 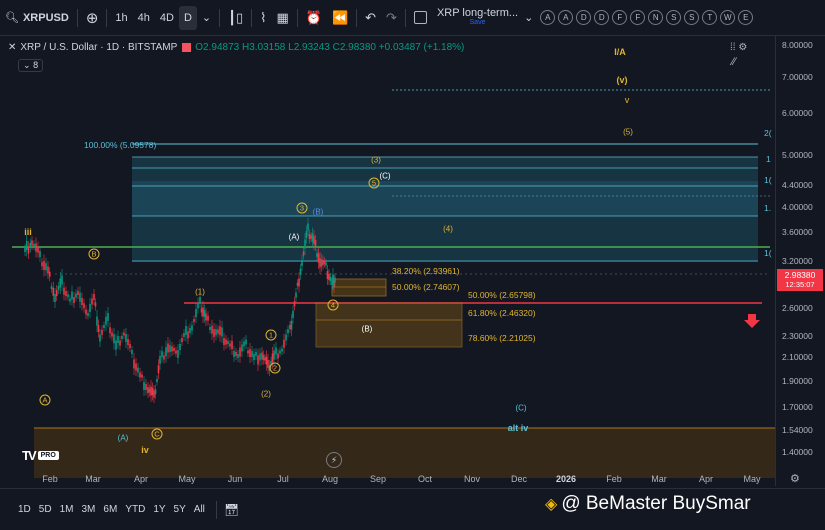 I want to click on date-range-icon: 📅︎, so click(x=231, y=510).